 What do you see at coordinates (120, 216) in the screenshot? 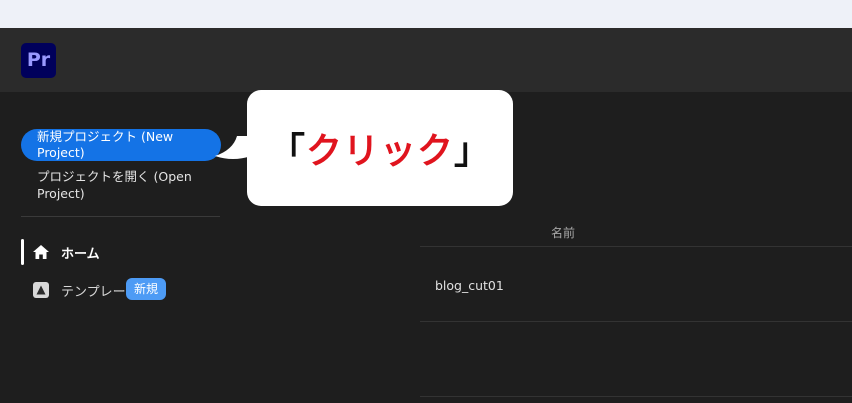
I see `sidebar-divider` at bounding box center [120, 216].